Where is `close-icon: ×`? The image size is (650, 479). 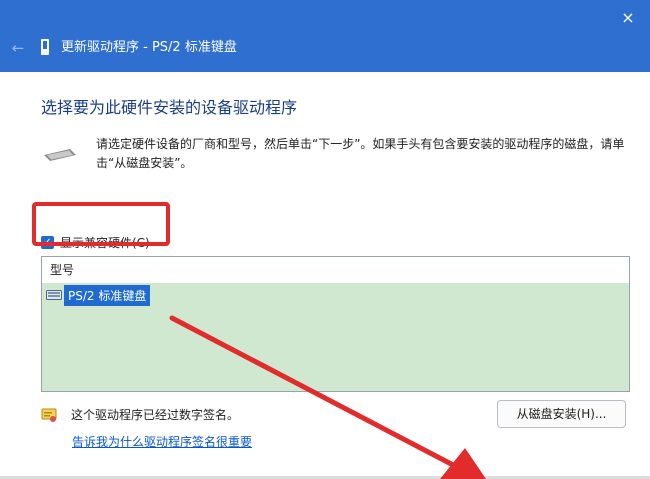
close-icon: × is located at coordinates (628, 18).